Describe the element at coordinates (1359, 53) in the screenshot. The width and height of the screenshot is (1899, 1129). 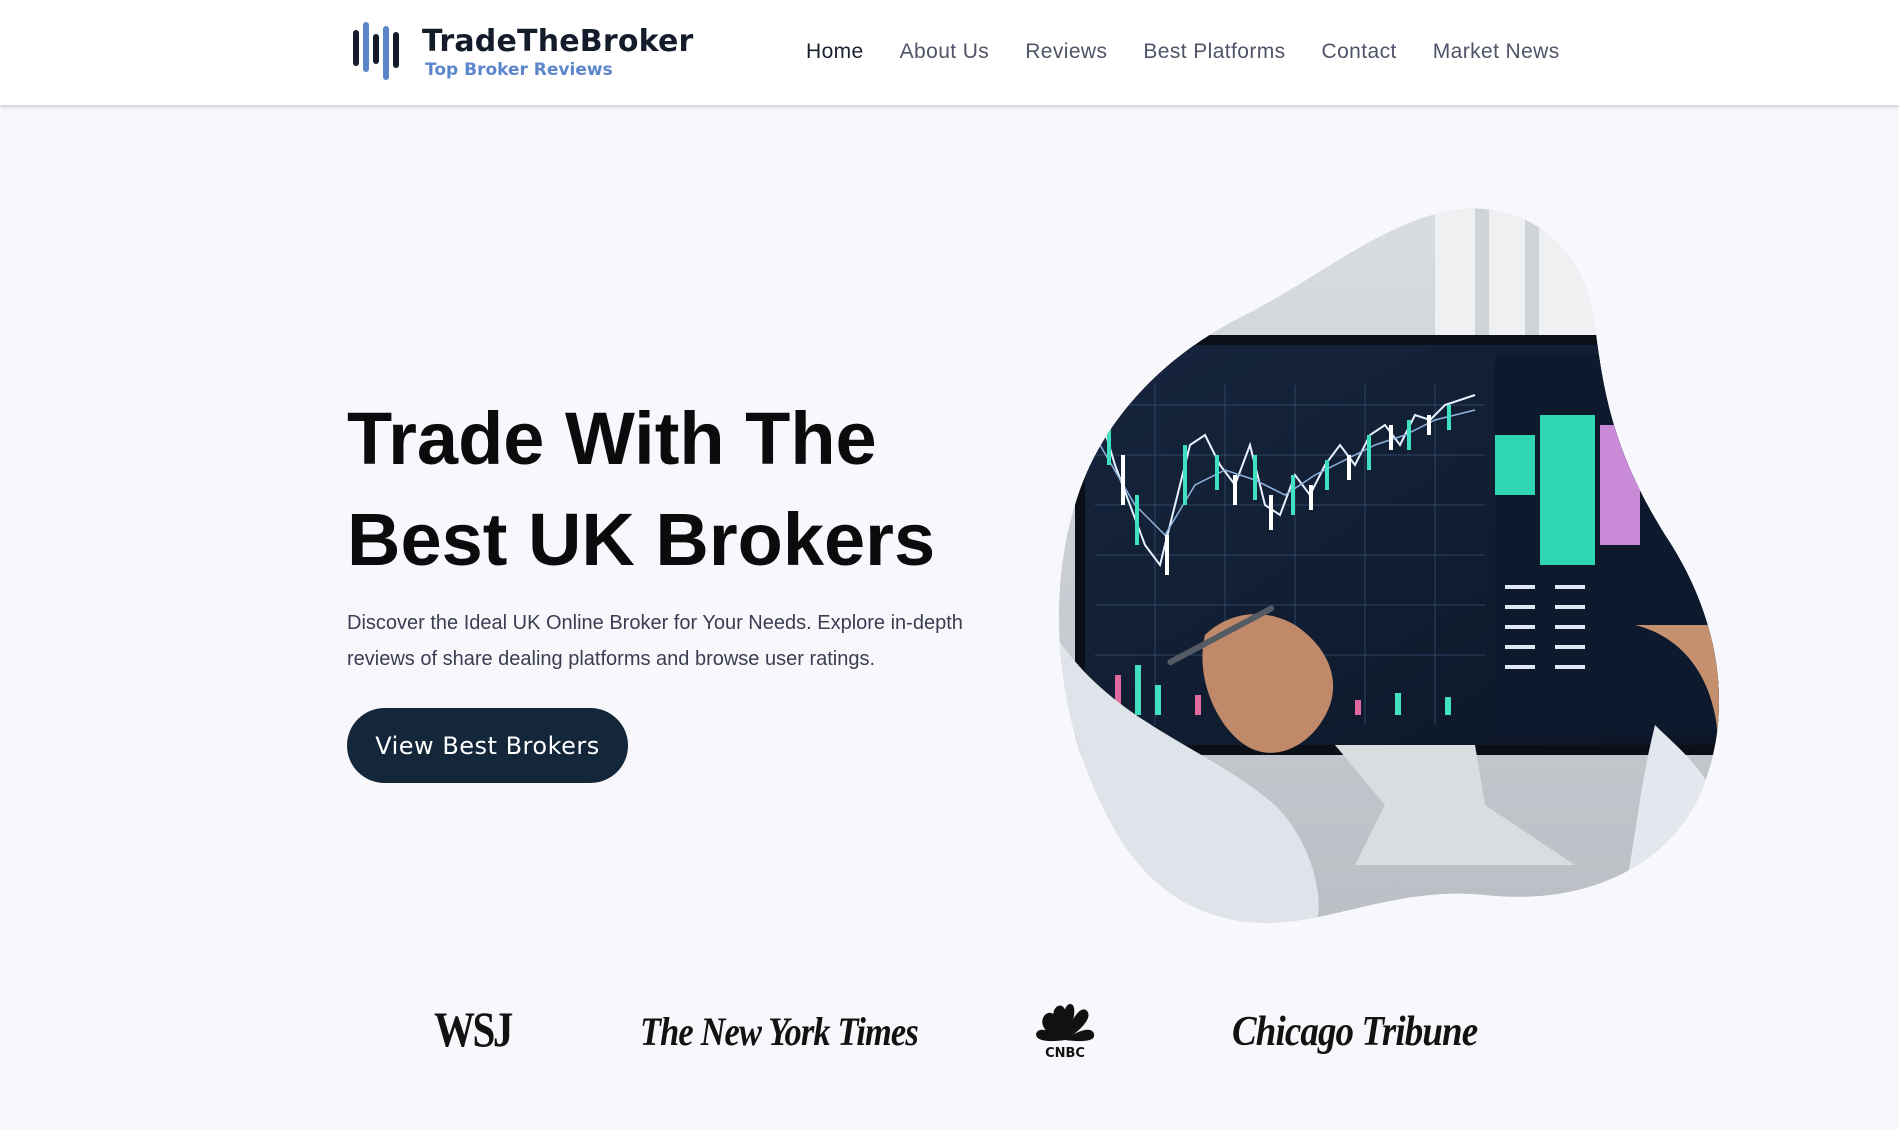
I see `nav-contact: Contact` at that location.